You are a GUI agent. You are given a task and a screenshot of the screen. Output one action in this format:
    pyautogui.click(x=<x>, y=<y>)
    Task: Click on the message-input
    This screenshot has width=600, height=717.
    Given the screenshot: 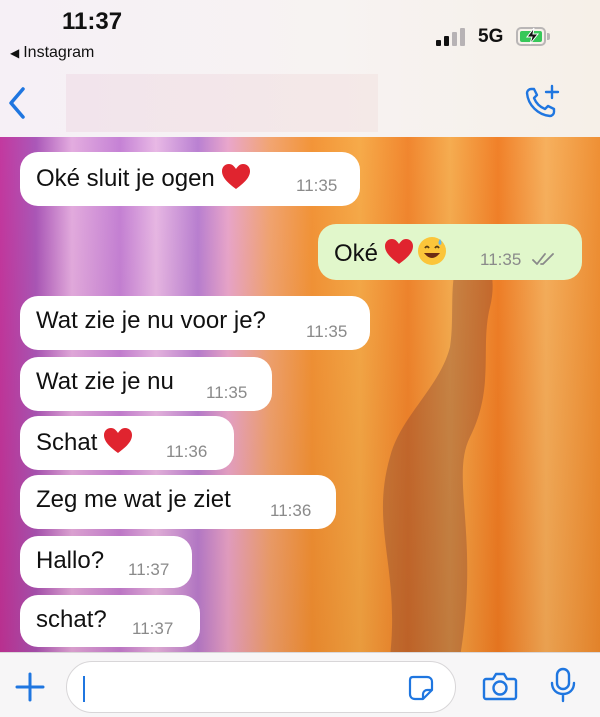 What is the action you would take?
    pyautogui.click(x=238, y=688)
    